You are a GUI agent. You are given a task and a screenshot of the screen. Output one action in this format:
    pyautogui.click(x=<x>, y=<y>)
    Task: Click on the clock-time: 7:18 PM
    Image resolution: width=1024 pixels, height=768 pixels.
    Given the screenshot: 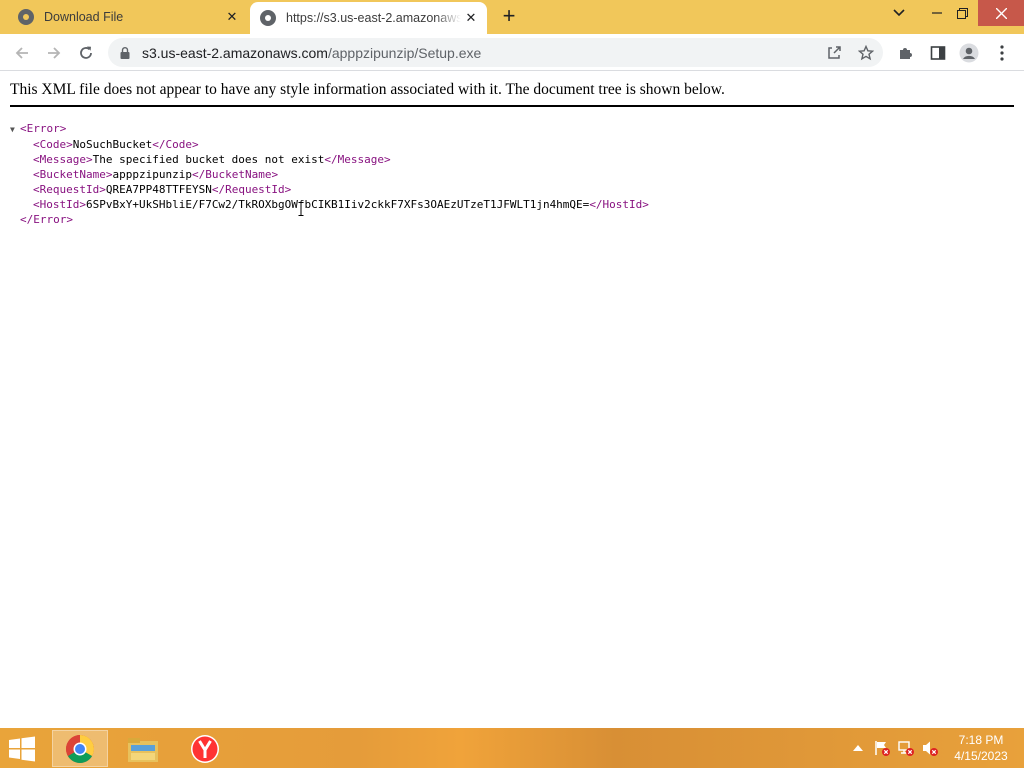 What is the action you would take?
    pyautogui.click(x=981, y=740)
    